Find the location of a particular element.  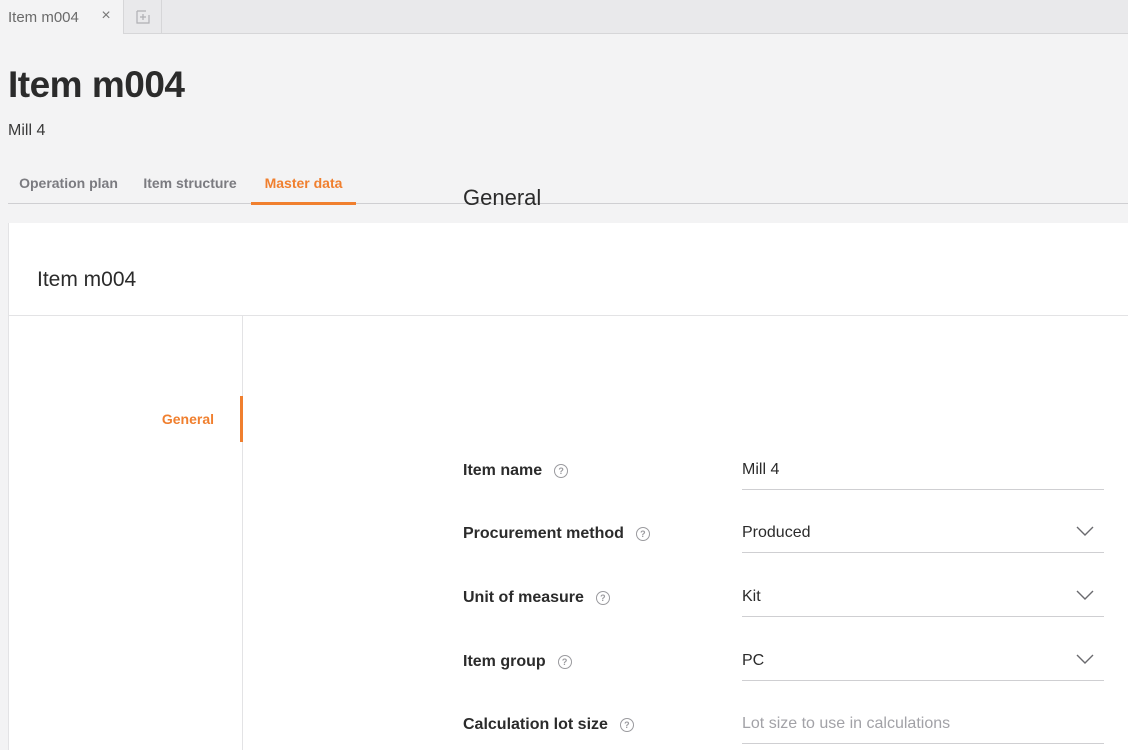

tab-item-structure: Item structure is located at coordinates (190, 183).